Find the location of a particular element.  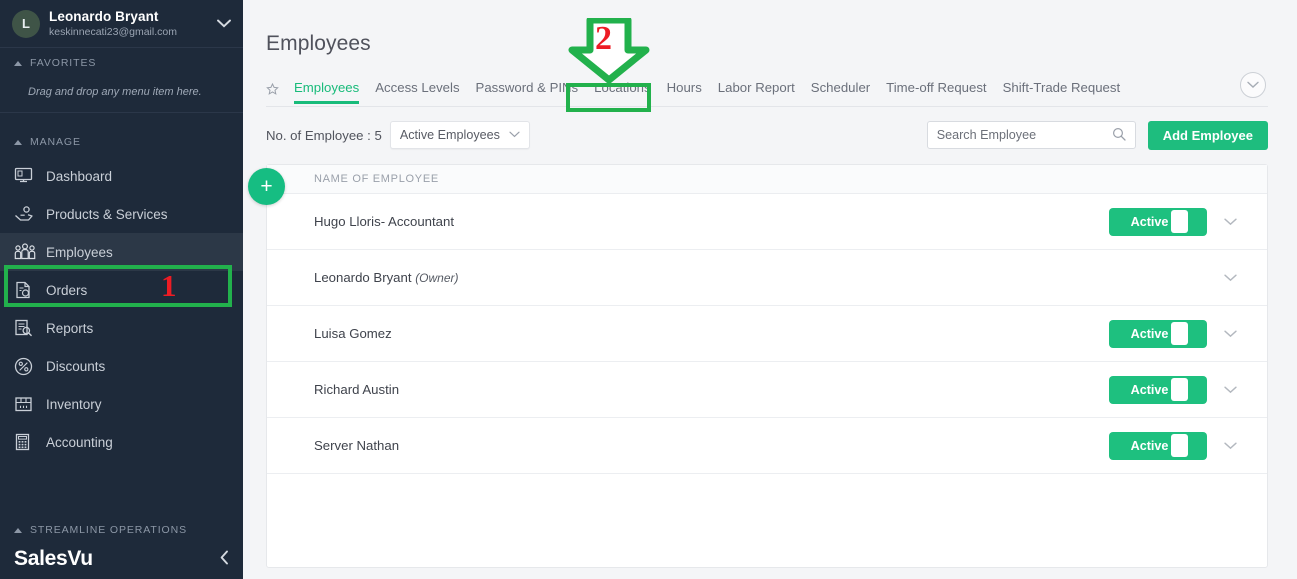

sidebar-item-label: Products & Services is located at coordinates (107, 214).